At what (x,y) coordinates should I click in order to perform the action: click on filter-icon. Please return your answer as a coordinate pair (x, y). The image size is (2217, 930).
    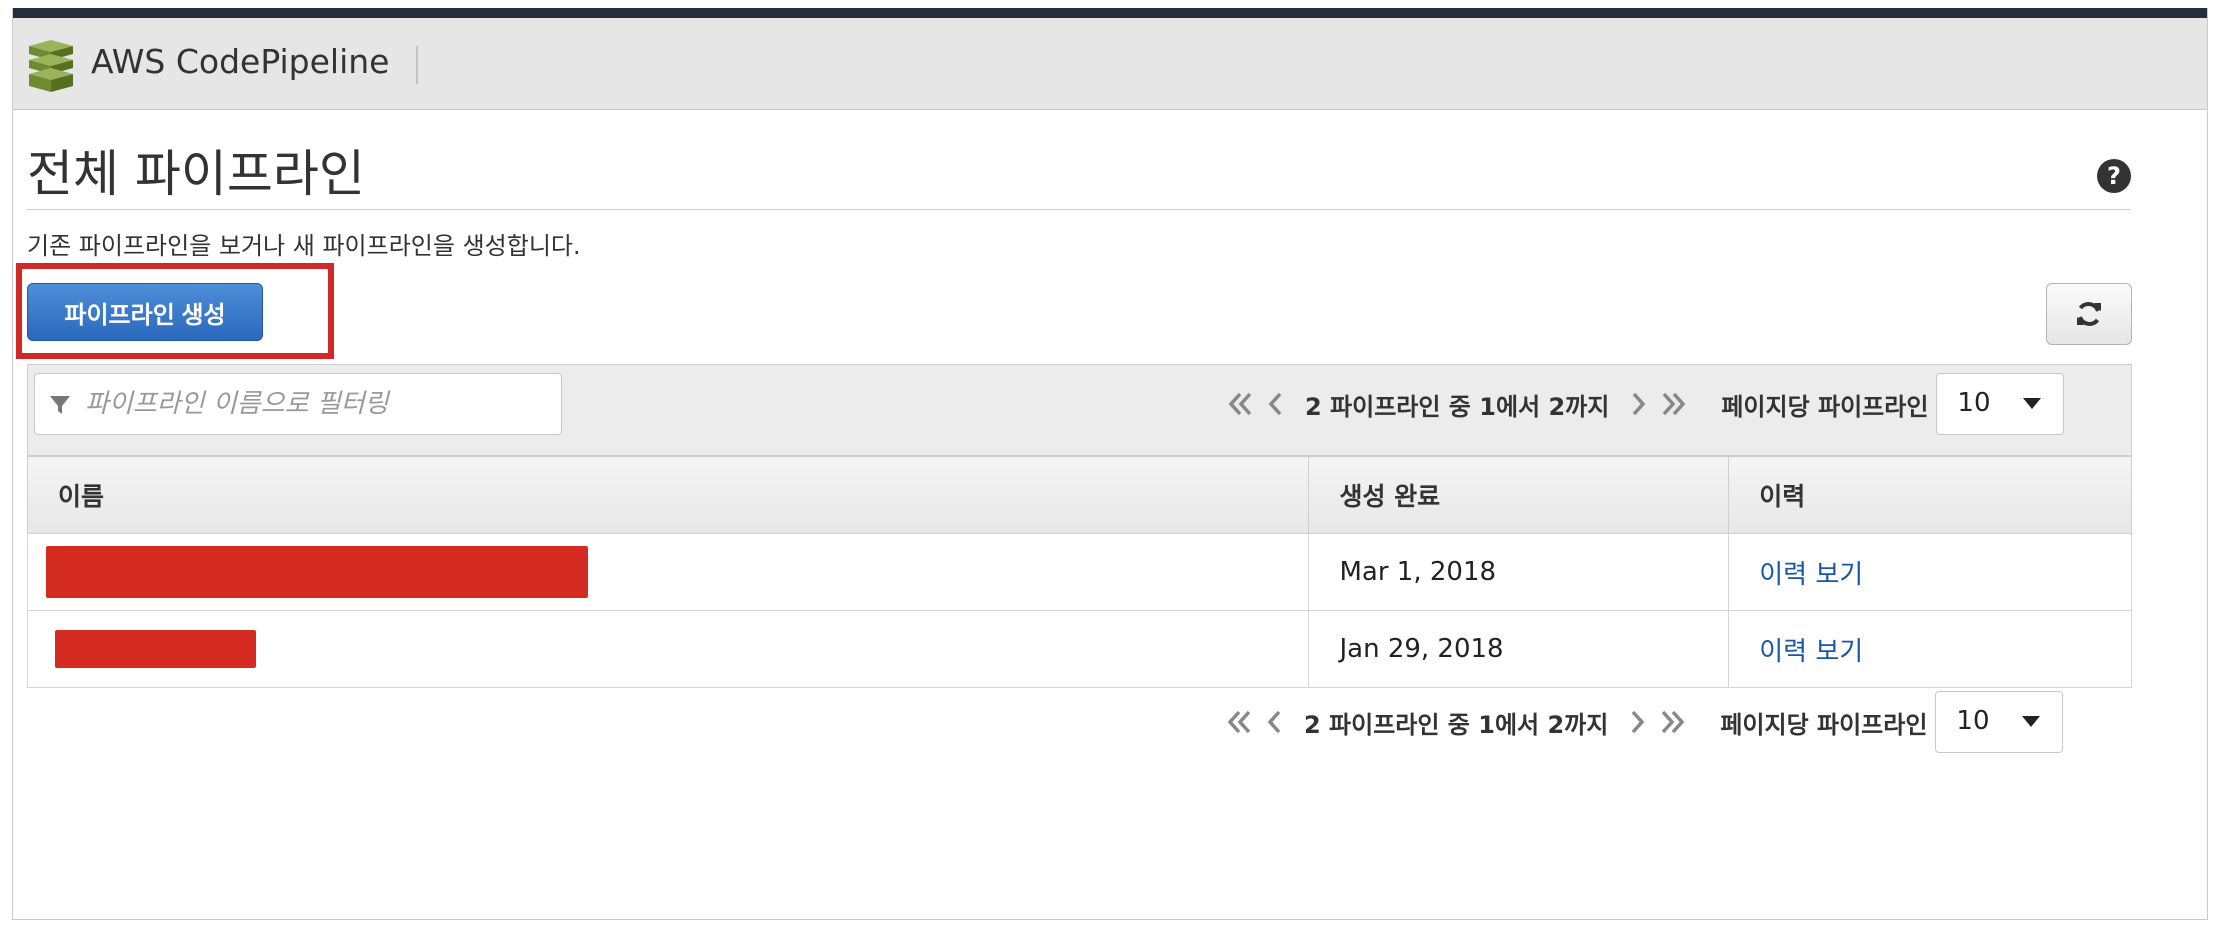
    Looking at the image, I should click on (60, 405).